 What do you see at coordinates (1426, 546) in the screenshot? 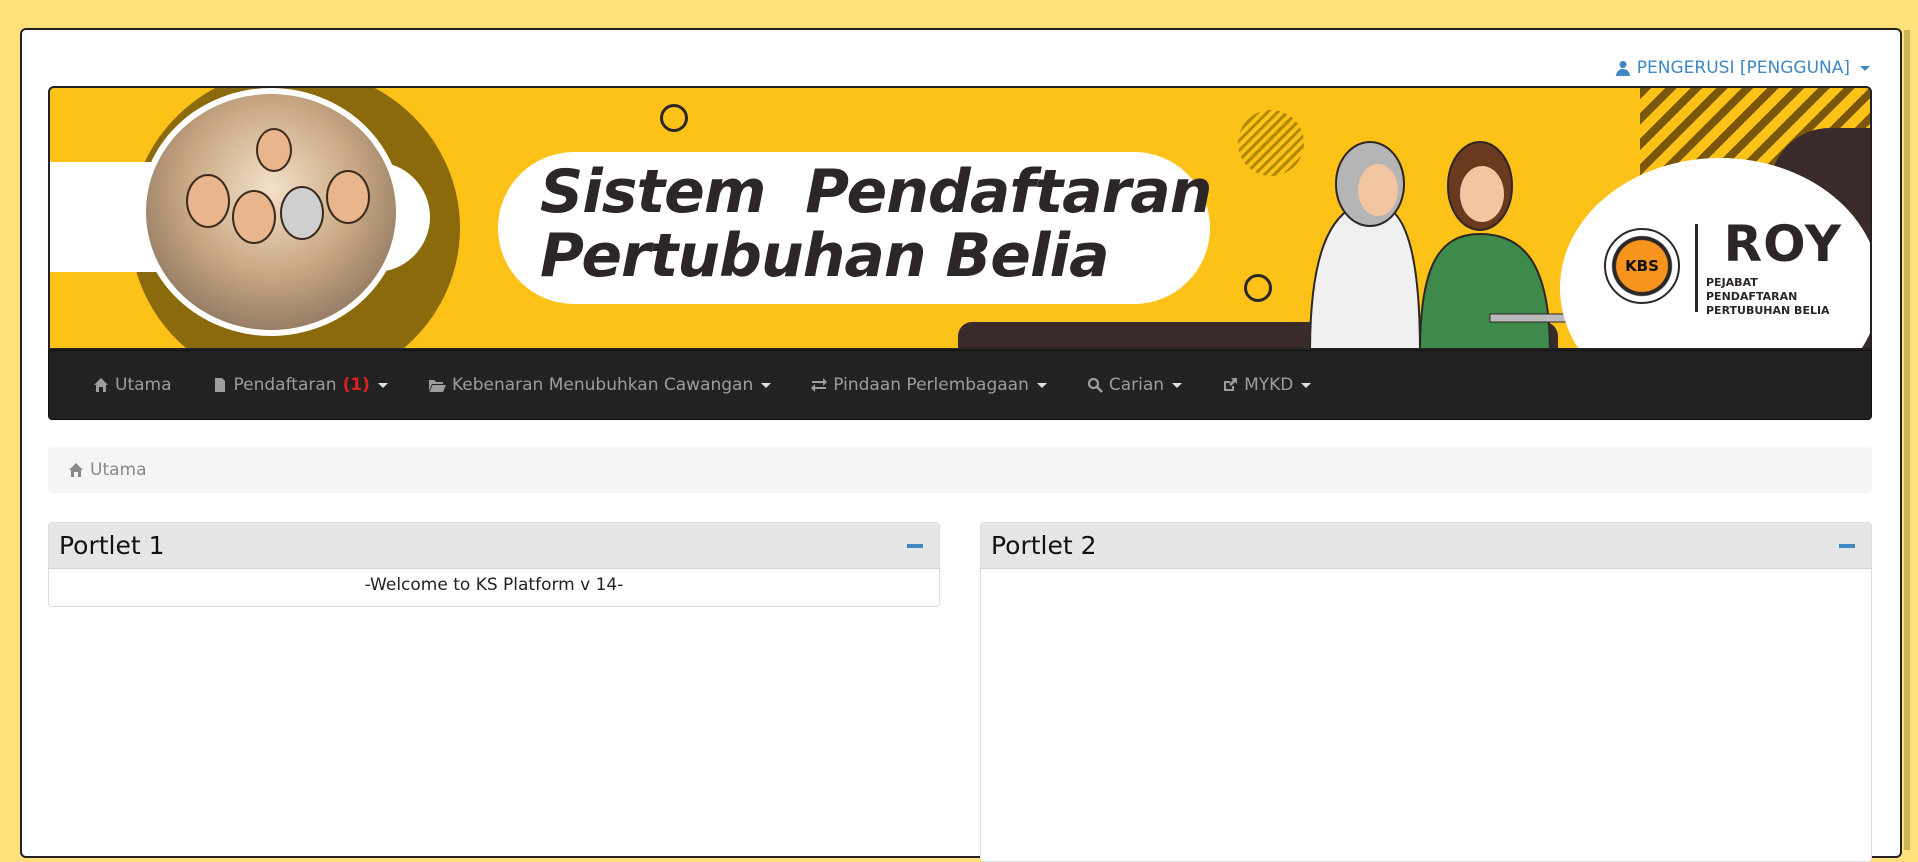
I see `portlet-header: Portlet 2` at bounding box center [1426, 546].